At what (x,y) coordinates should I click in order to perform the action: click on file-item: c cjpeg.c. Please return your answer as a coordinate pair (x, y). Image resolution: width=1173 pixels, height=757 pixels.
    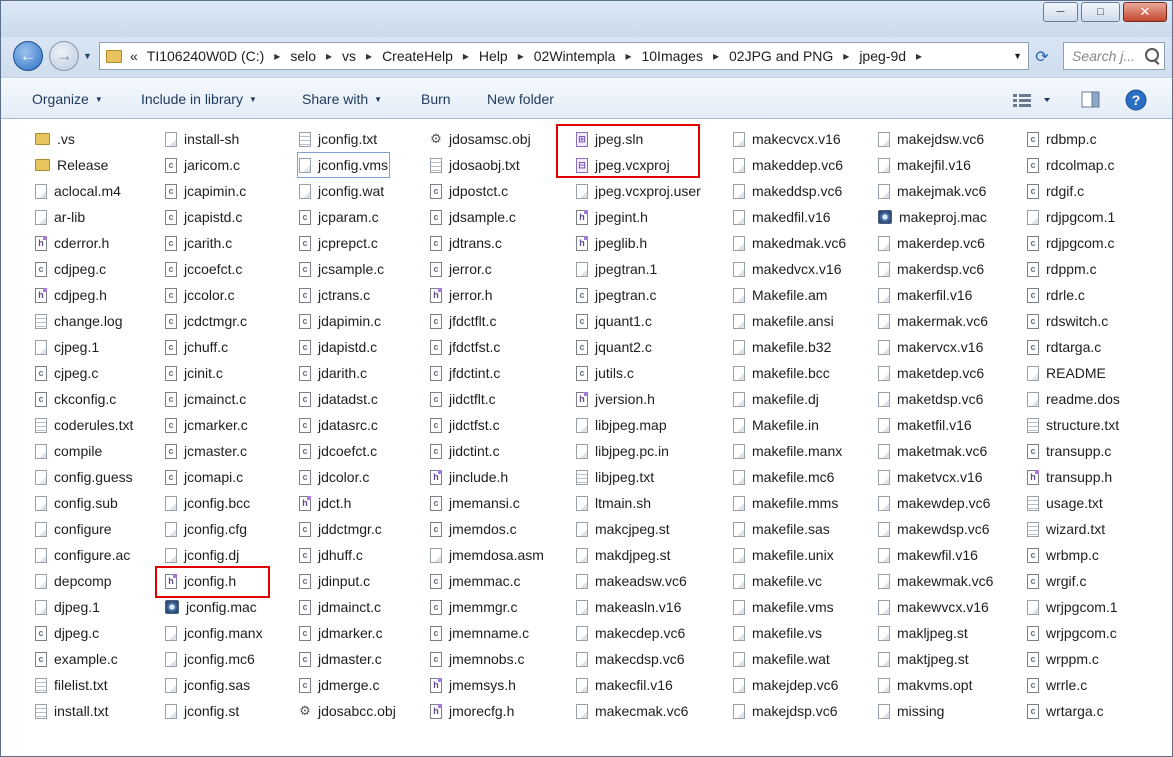
    Looking at the image, I should click on (66, 373).